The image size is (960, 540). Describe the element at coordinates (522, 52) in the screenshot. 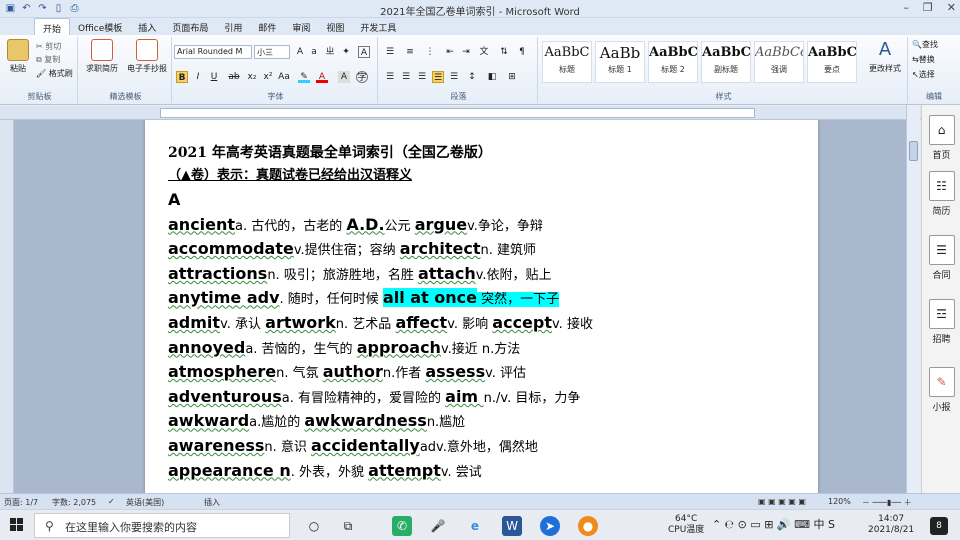

I see `show-marks-icon: ¶` at that location.